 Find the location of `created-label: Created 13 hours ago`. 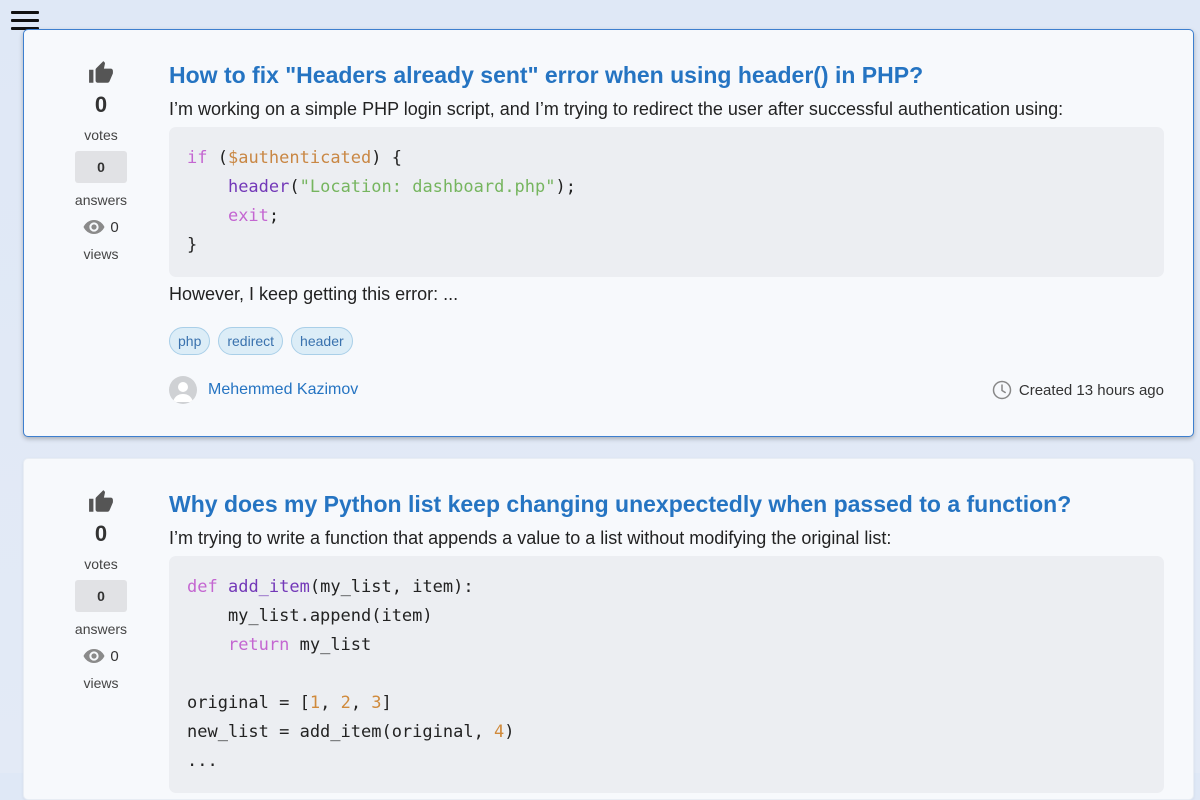

created-label: Created 13 hours ago is located at coordinates (1091, 390).